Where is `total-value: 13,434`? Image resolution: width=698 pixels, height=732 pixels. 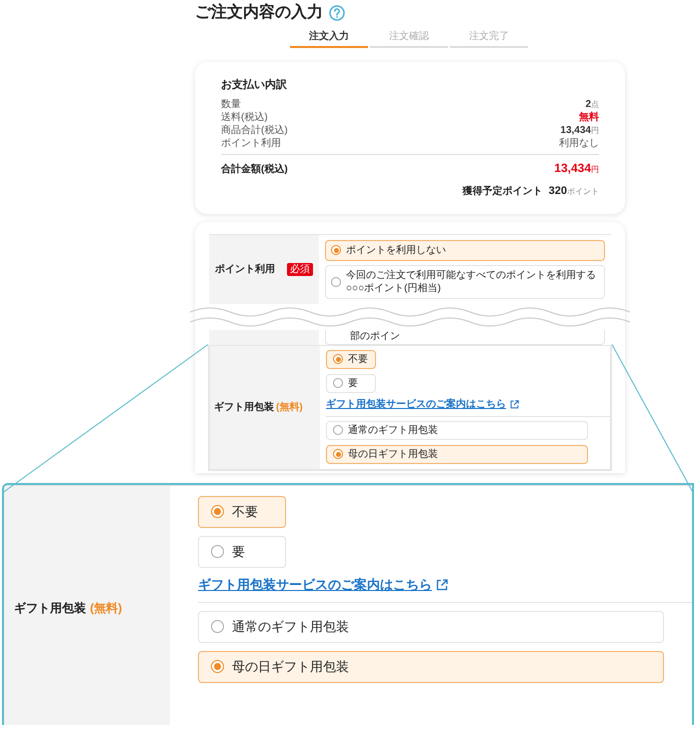
total-value: 13,434 is located at coordinates (572, 168).